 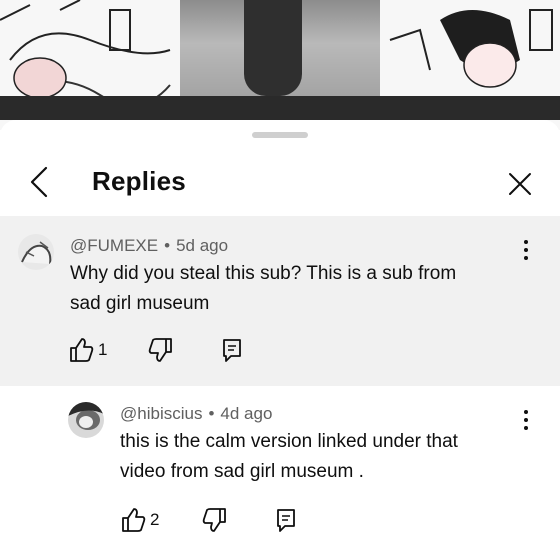 What do you see at coordinates (280, 108) in the screenshot?
I see `video-progress-strip` at bounding box center [280, 108].